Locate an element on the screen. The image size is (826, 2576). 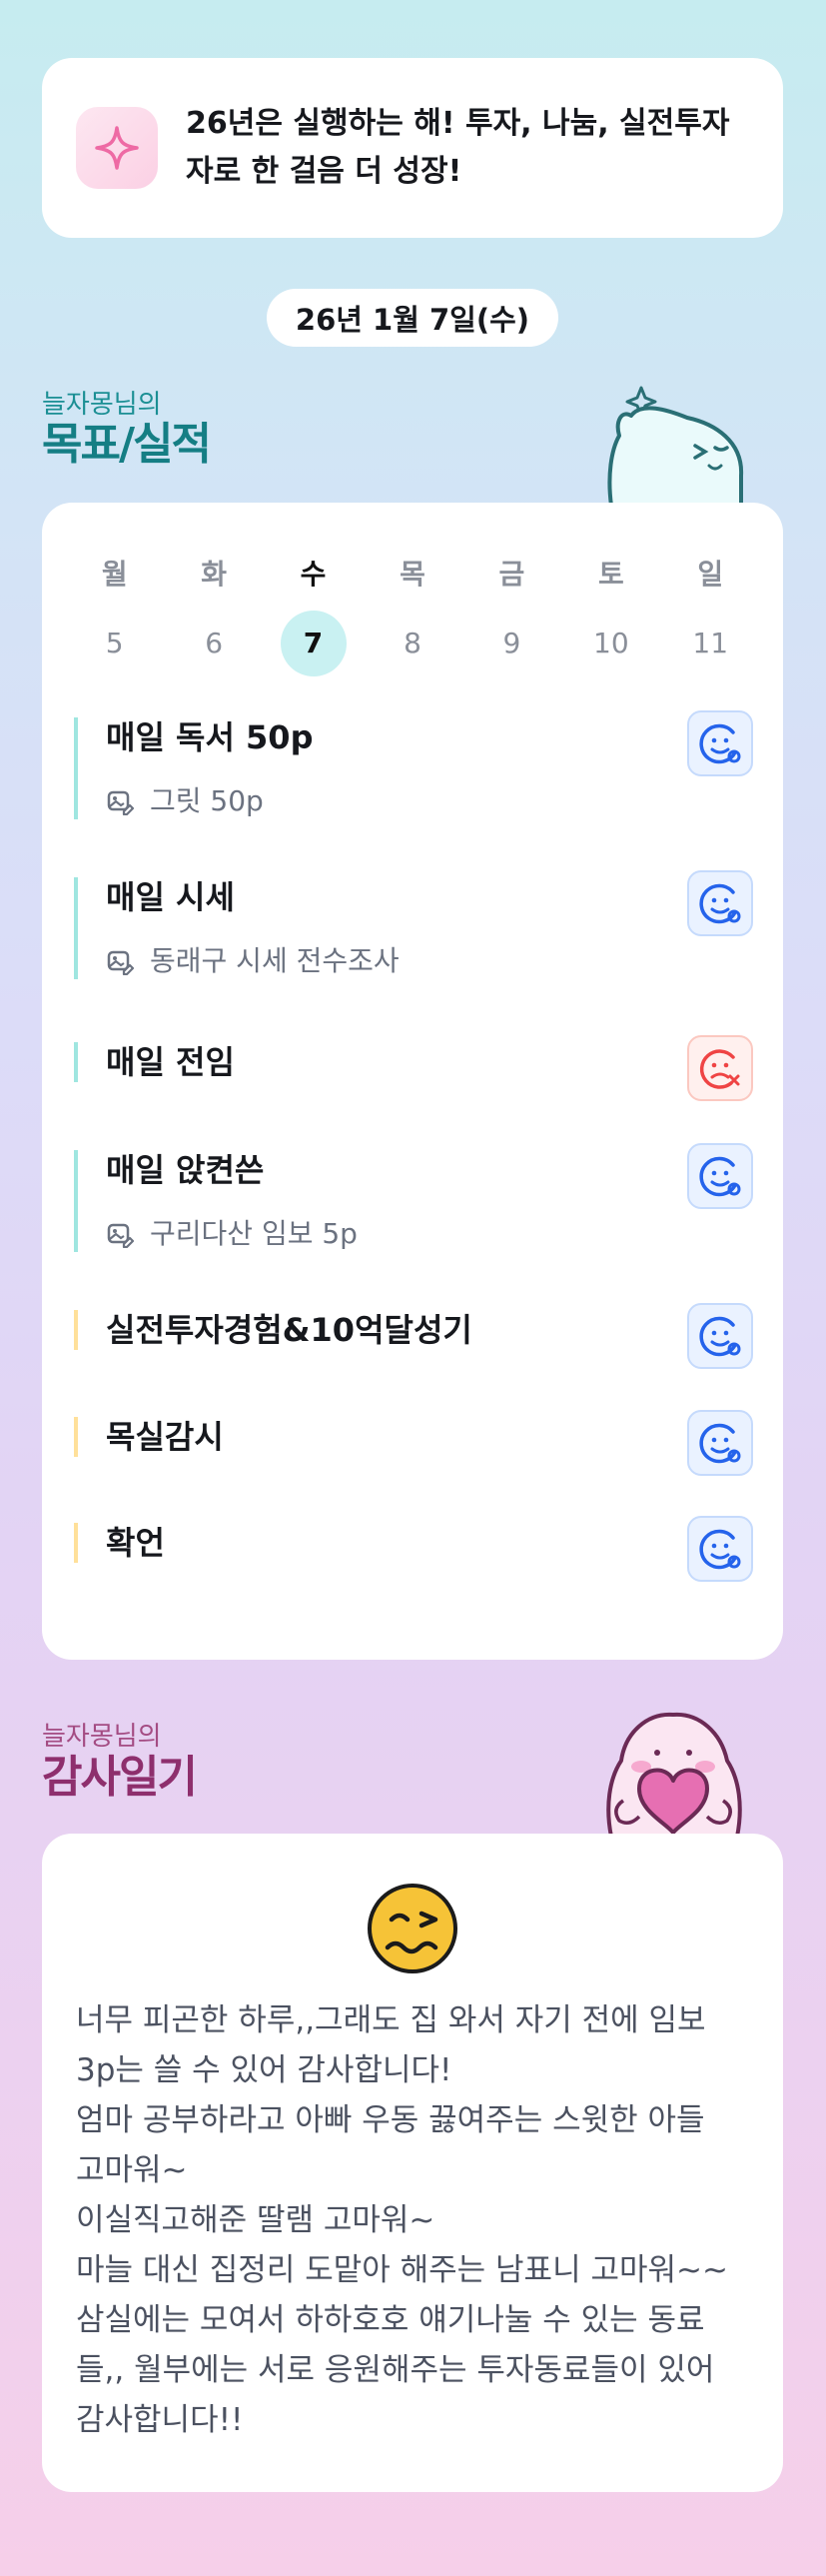
date-number: 6 is located at coordinates (214, 643).